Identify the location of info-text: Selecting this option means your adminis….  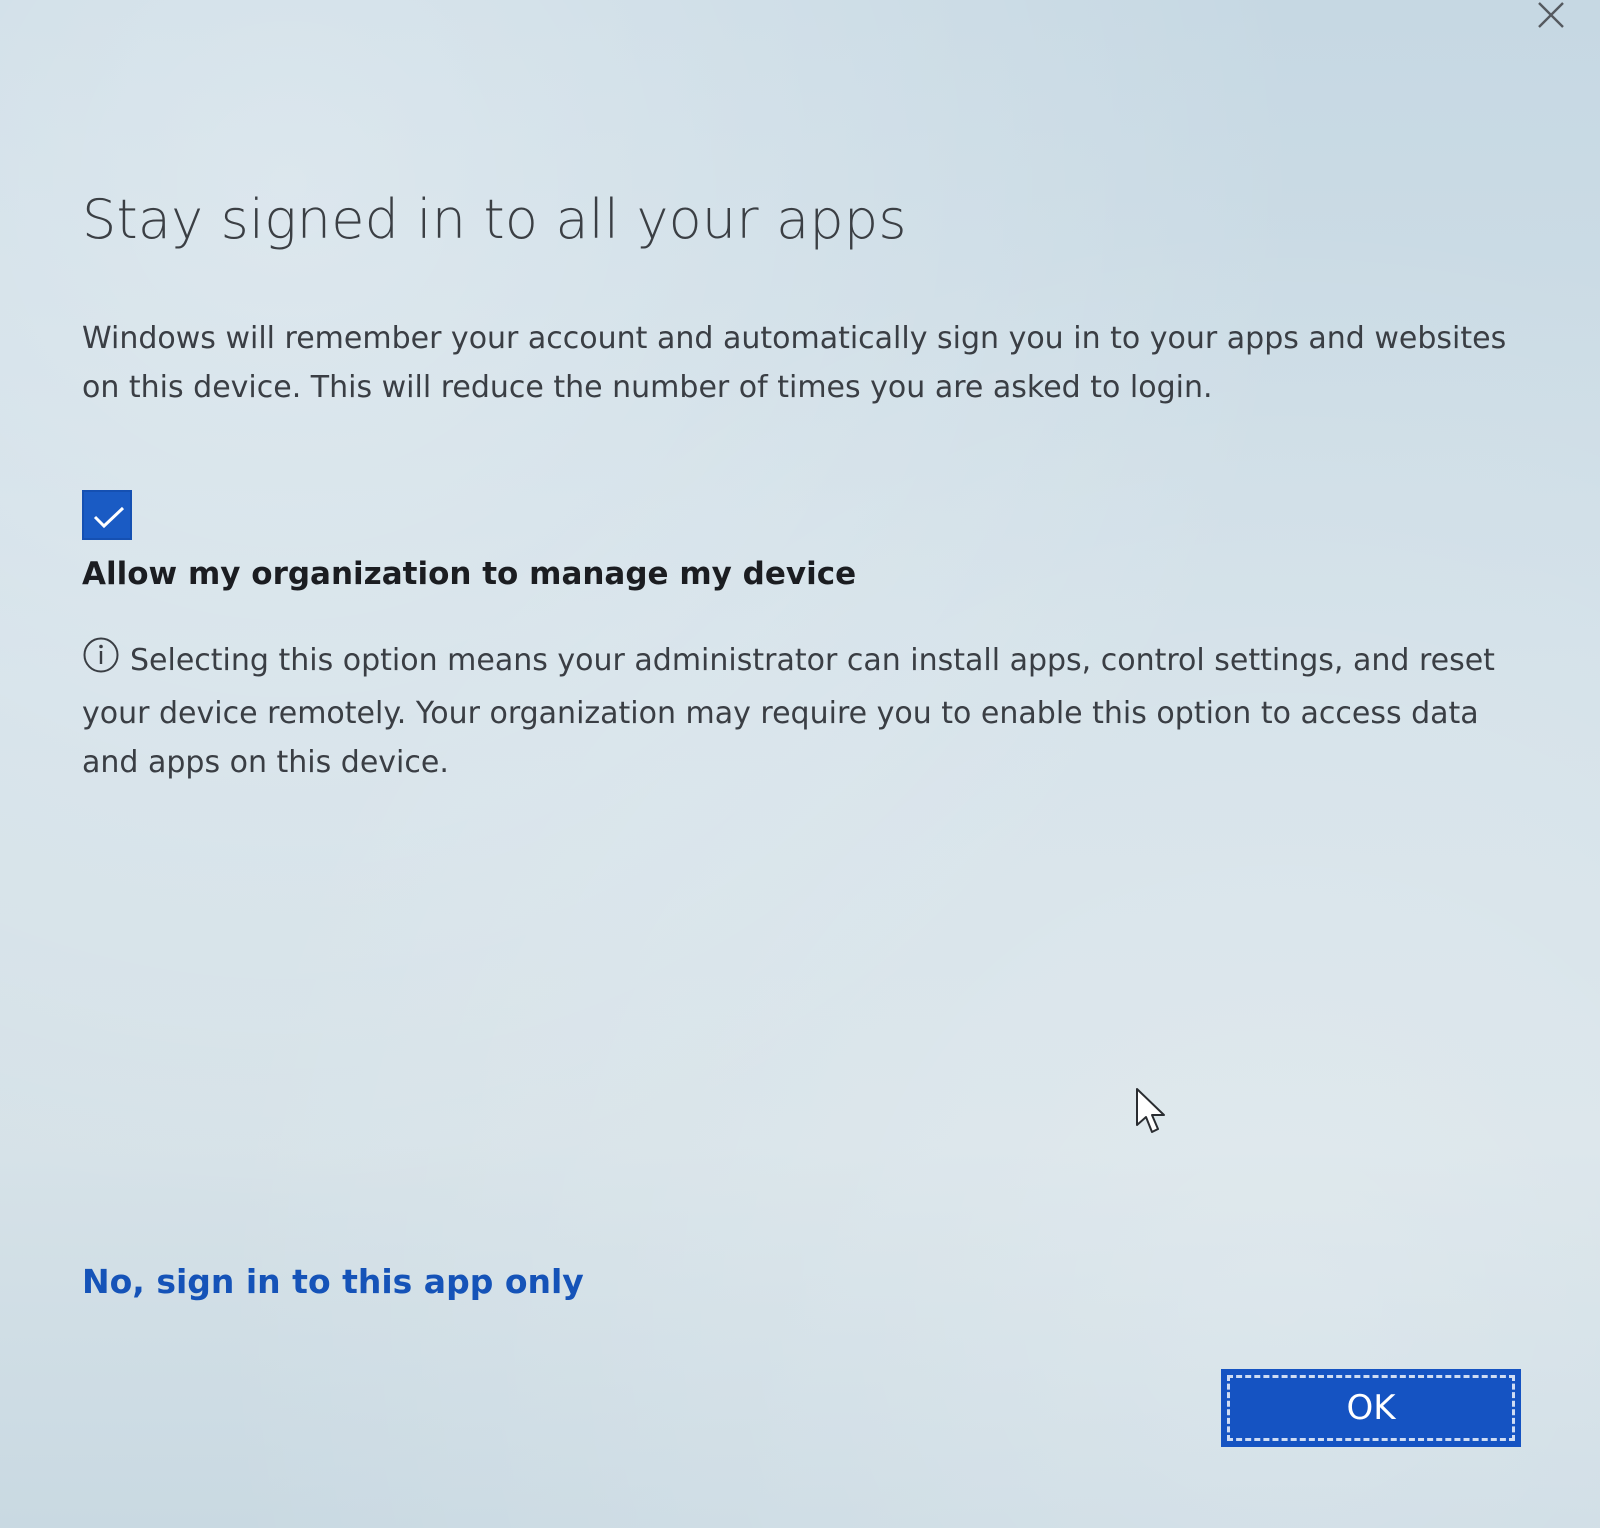
(788, 711).